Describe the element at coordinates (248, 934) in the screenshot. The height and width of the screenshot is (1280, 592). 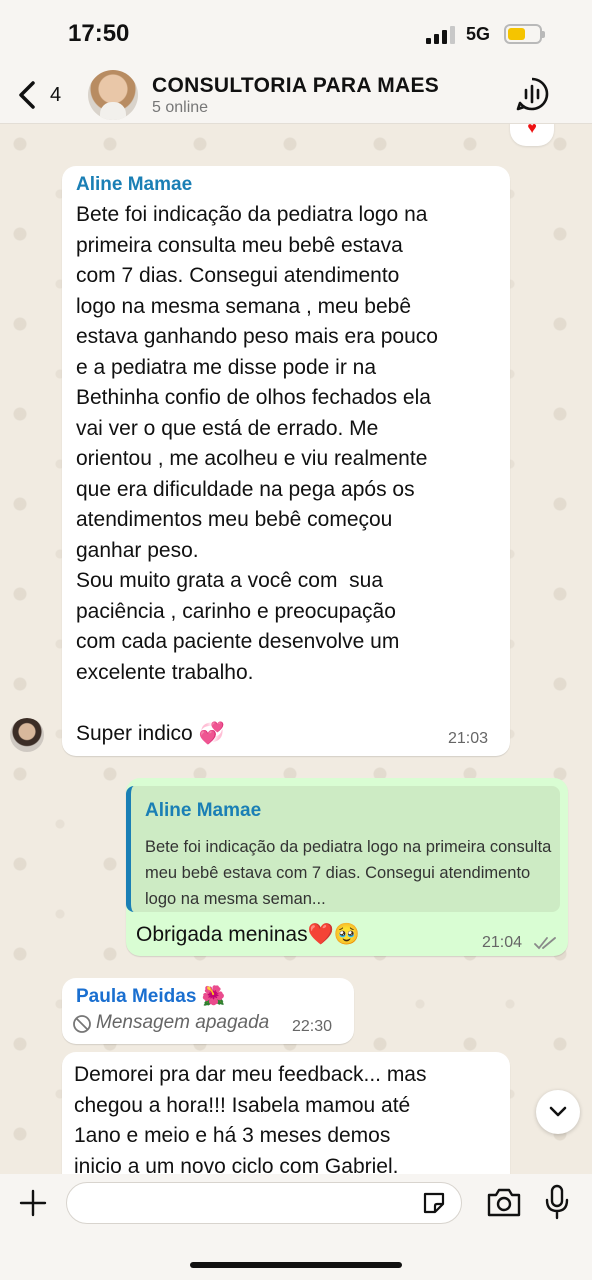
I see `message-text: Obrigada meninas❤️🥹` at that location.